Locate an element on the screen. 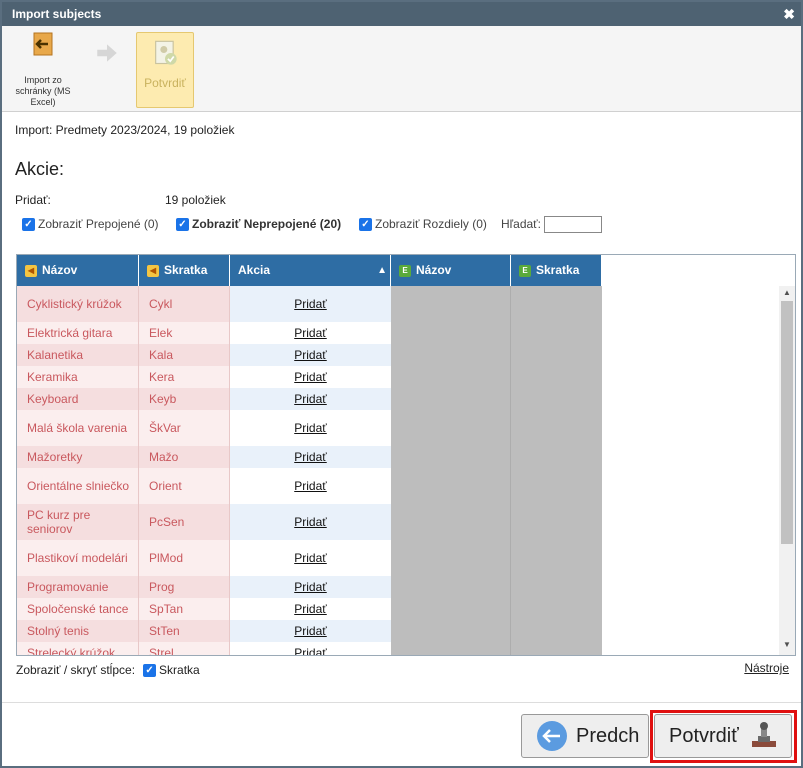 This screenshot has width=803, height=768. scroll-up-icon: ▲ is located at coordinates (787, 295).